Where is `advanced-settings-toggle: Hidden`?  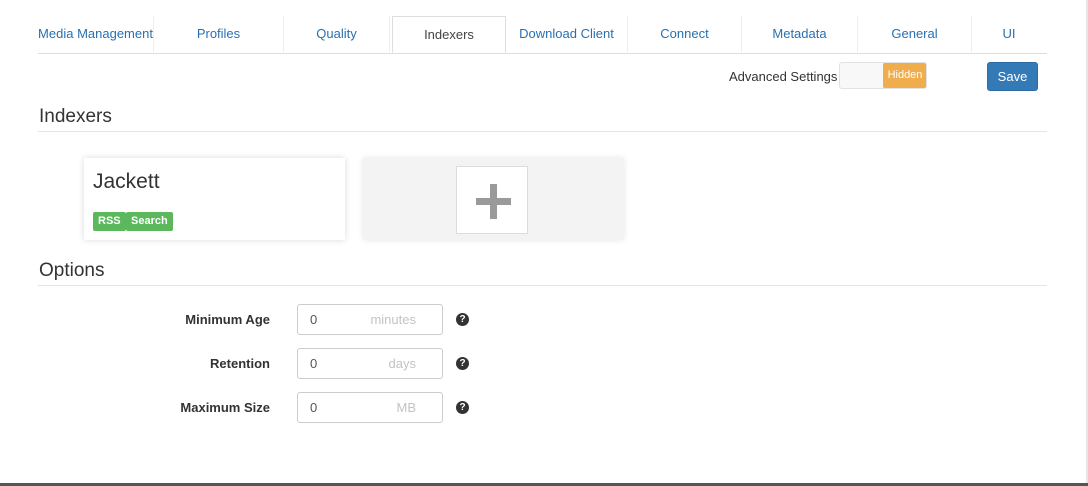 advanced-settings-toggle: Hidden is located at coordinates (883, 75).